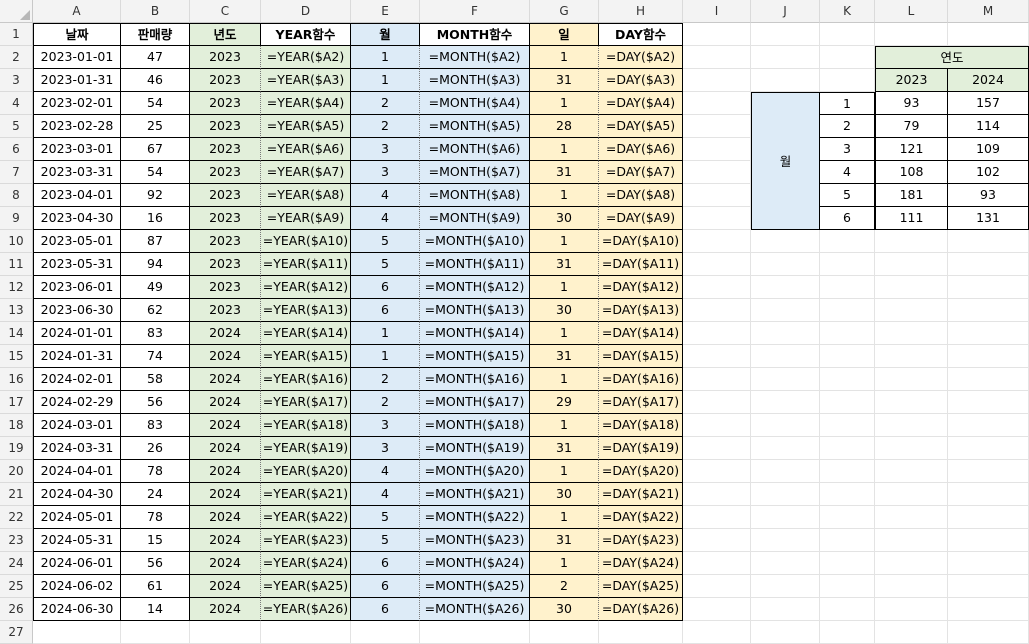 The image size is (1029, 644). What do you see at coordinates (16, 34) in the screenshot?
I see `row-header: 1` at bounding box center [16, 34].